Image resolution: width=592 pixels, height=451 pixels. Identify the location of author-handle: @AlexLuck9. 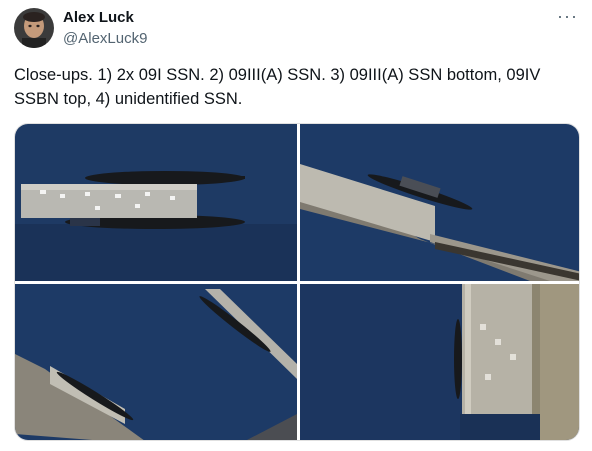
(105, 38).